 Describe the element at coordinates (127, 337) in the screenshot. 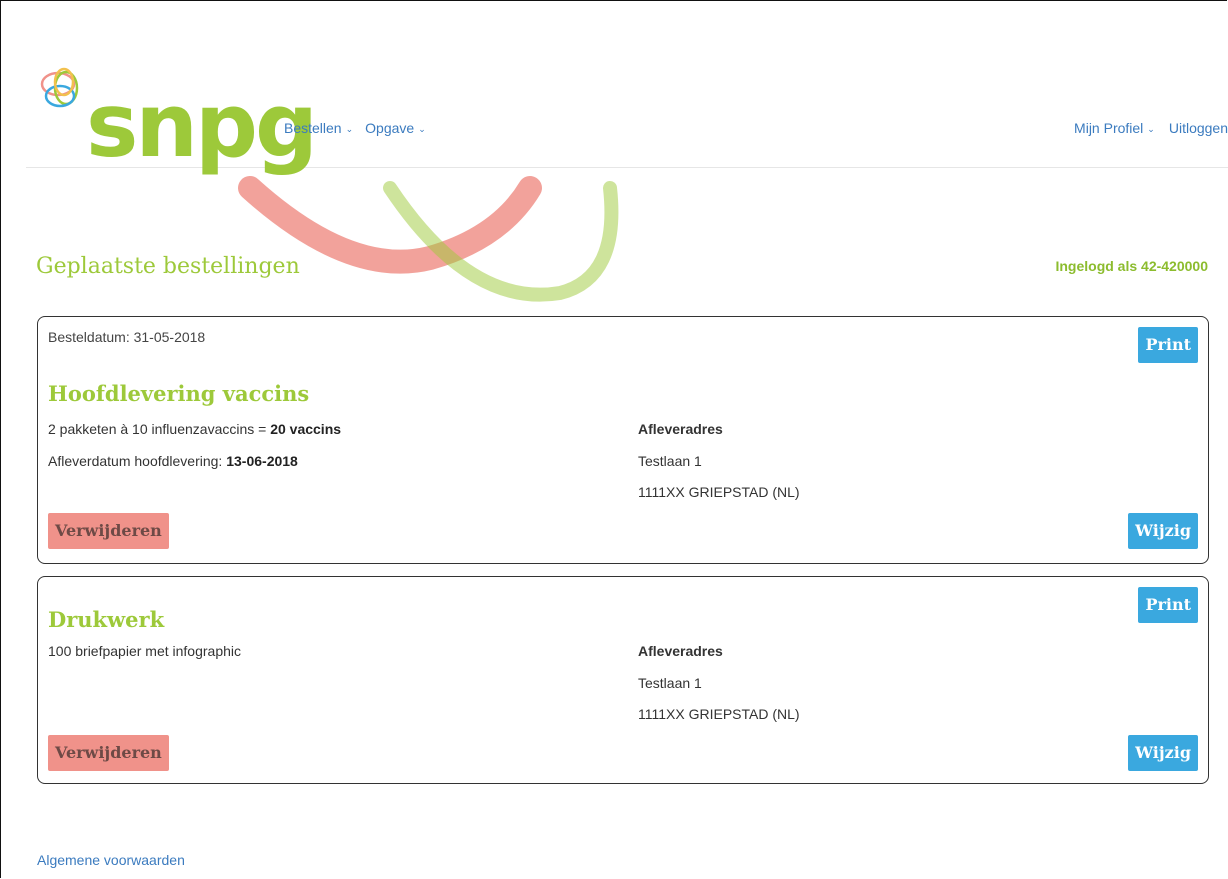

I see `order-date: Besteldatum: 31-05-2018` at that location.